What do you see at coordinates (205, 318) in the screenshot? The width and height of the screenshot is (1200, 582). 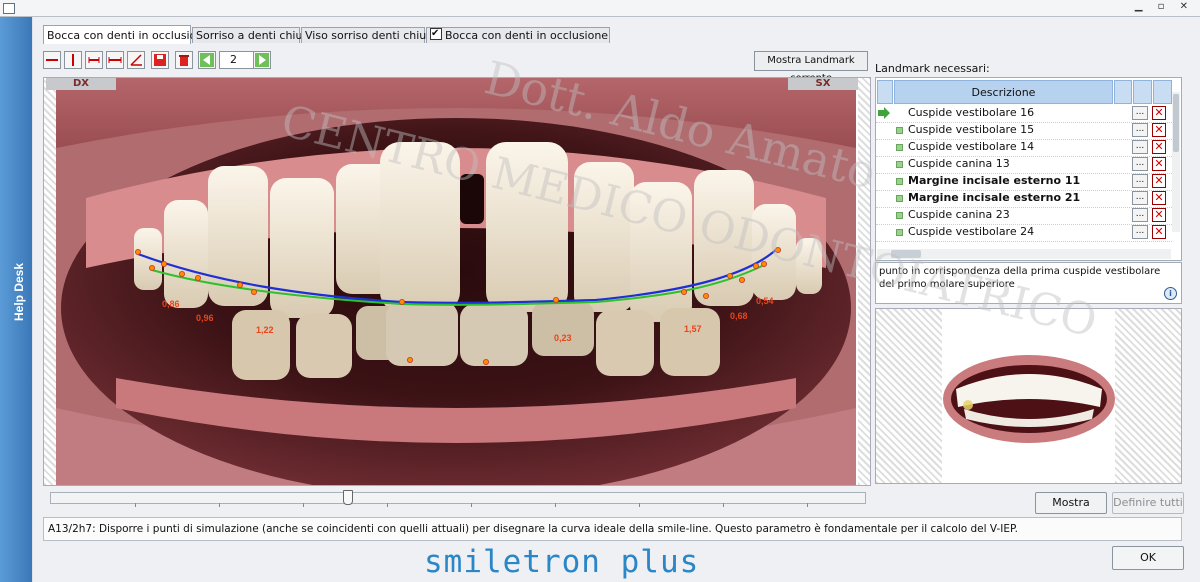 I see `measurement-label-2: 0,96` at bounding box center [205, 318].